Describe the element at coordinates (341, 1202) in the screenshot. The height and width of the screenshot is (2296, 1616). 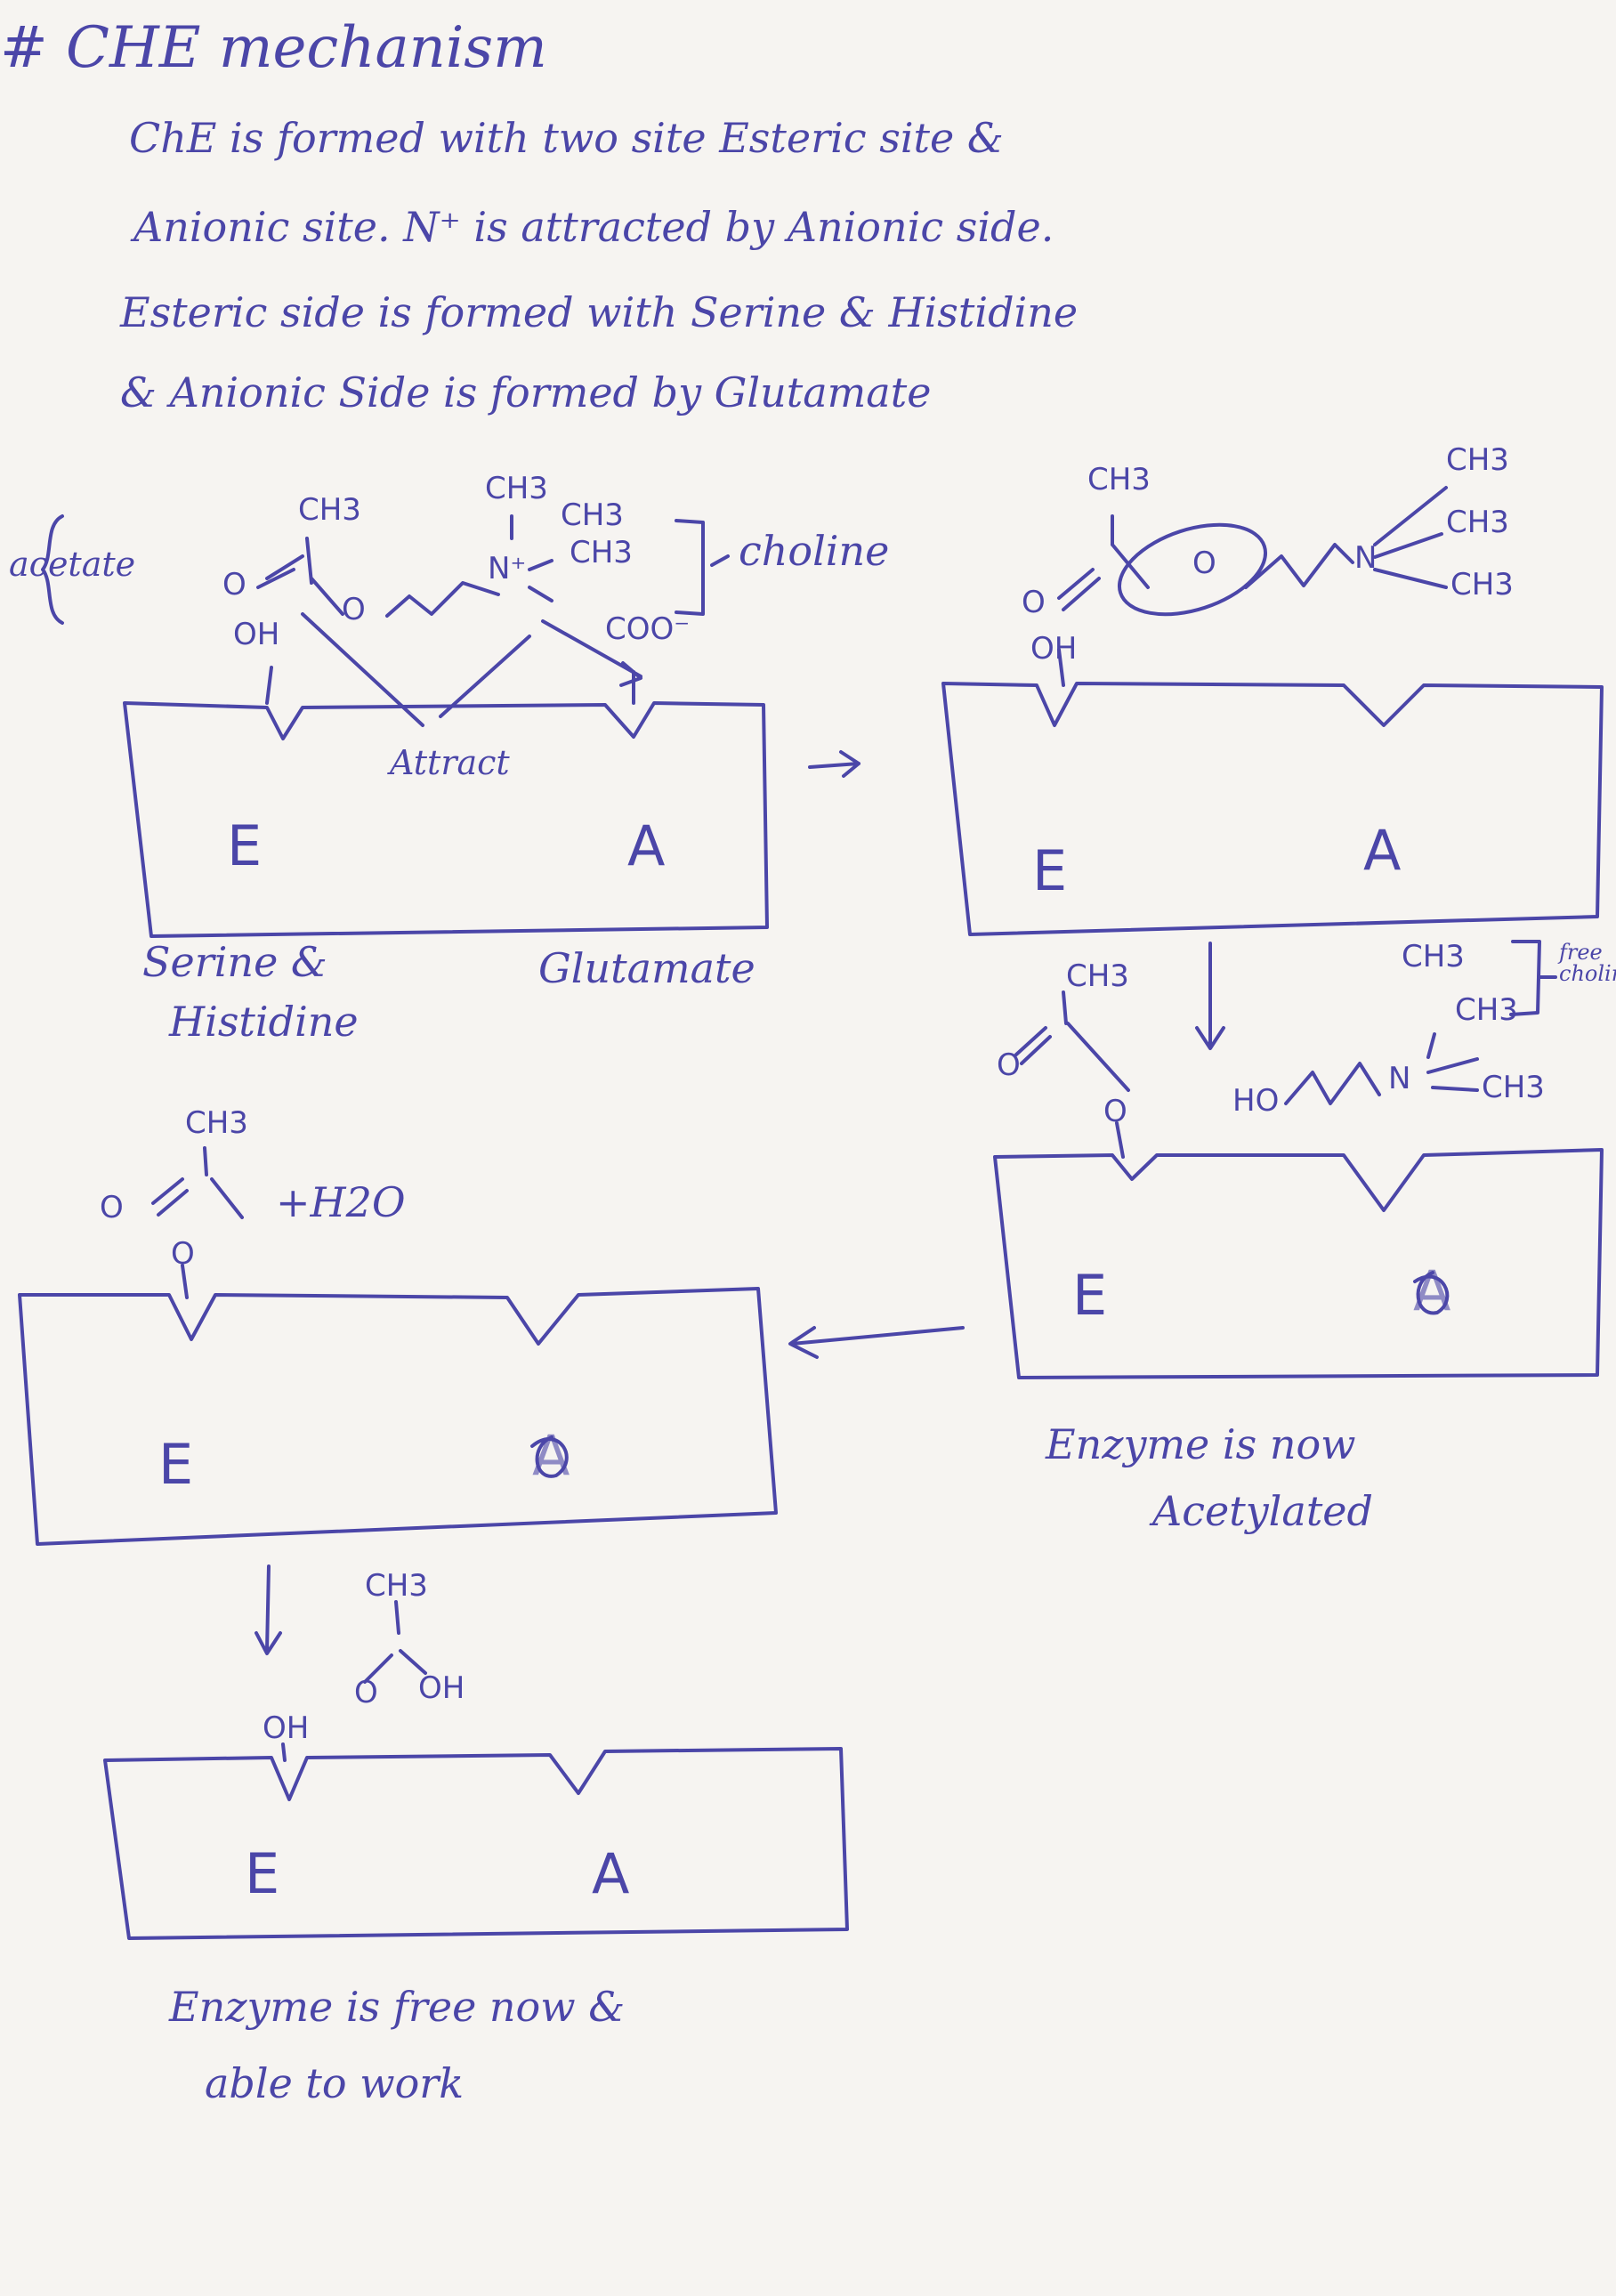
I see `step4-water: +H2O` at that location.